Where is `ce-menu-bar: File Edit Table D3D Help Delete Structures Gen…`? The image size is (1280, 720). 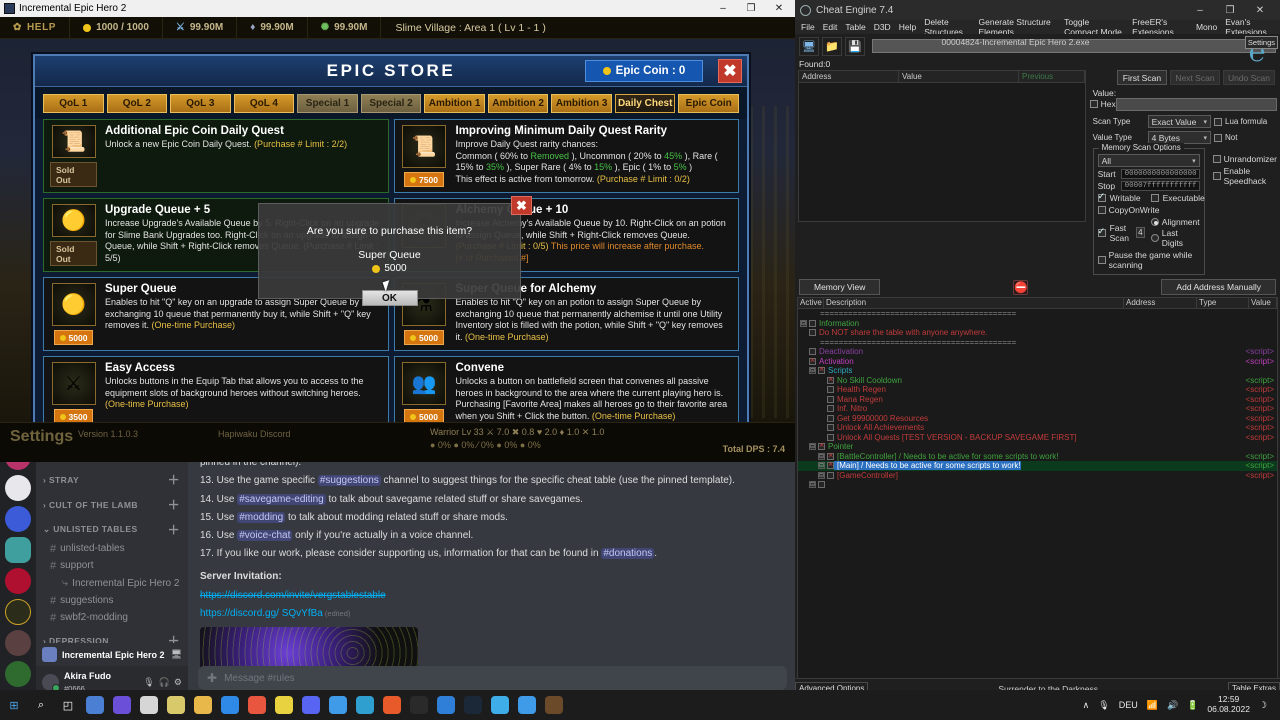 ce-menu-bar: File Edit Table D3D Help Delete Structures Gen… is located at coordinates (1037, 27).